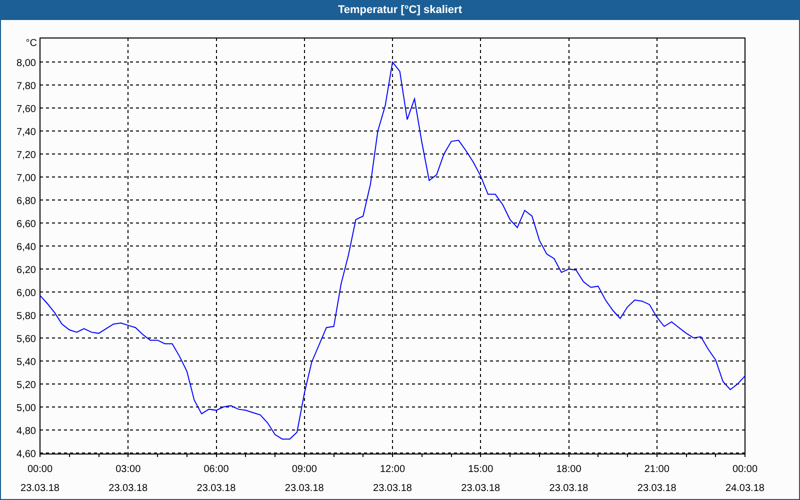  What do you see at coordinates (26, 270) in the screenshot?
I see `y-tick-label: 6,20` at bounding box center [26, 270].